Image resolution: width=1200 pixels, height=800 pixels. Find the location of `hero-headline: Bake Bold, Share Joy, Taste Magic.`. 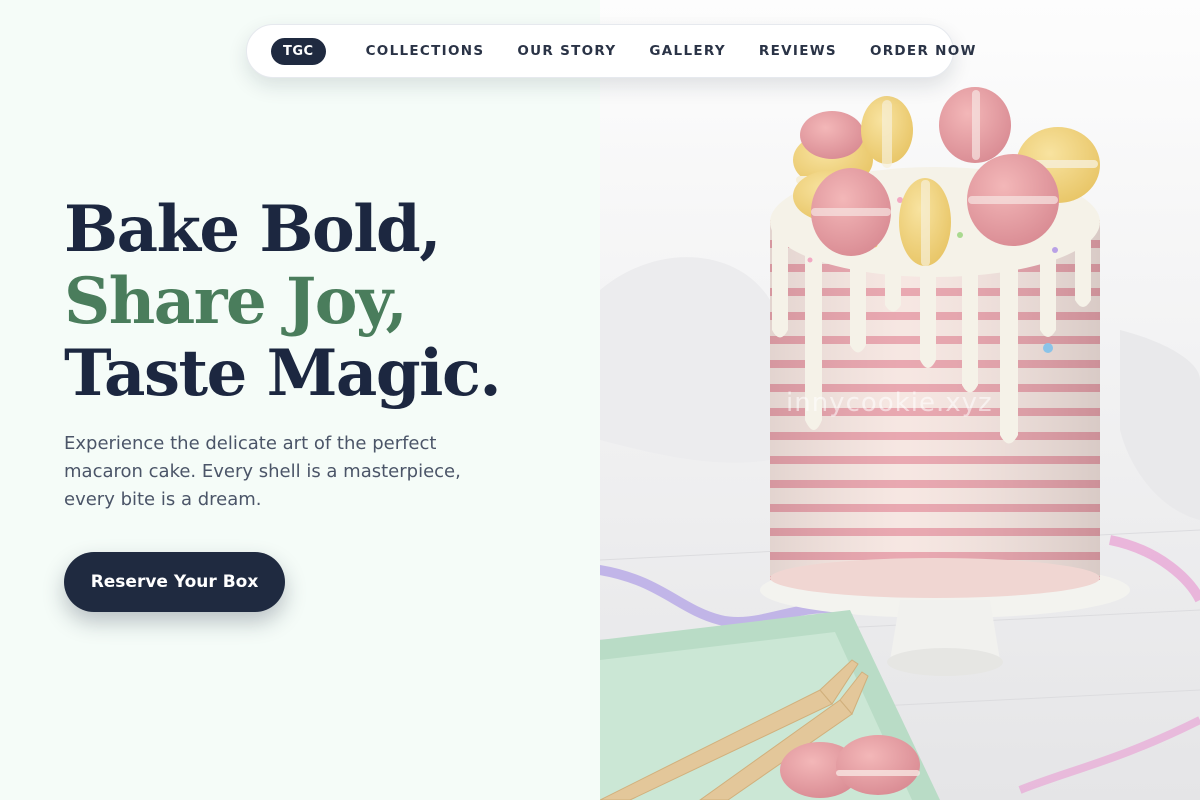

hero-headline: Bake Bold, Share Joy, Taste Magic. is located at coordinates (283, 301).